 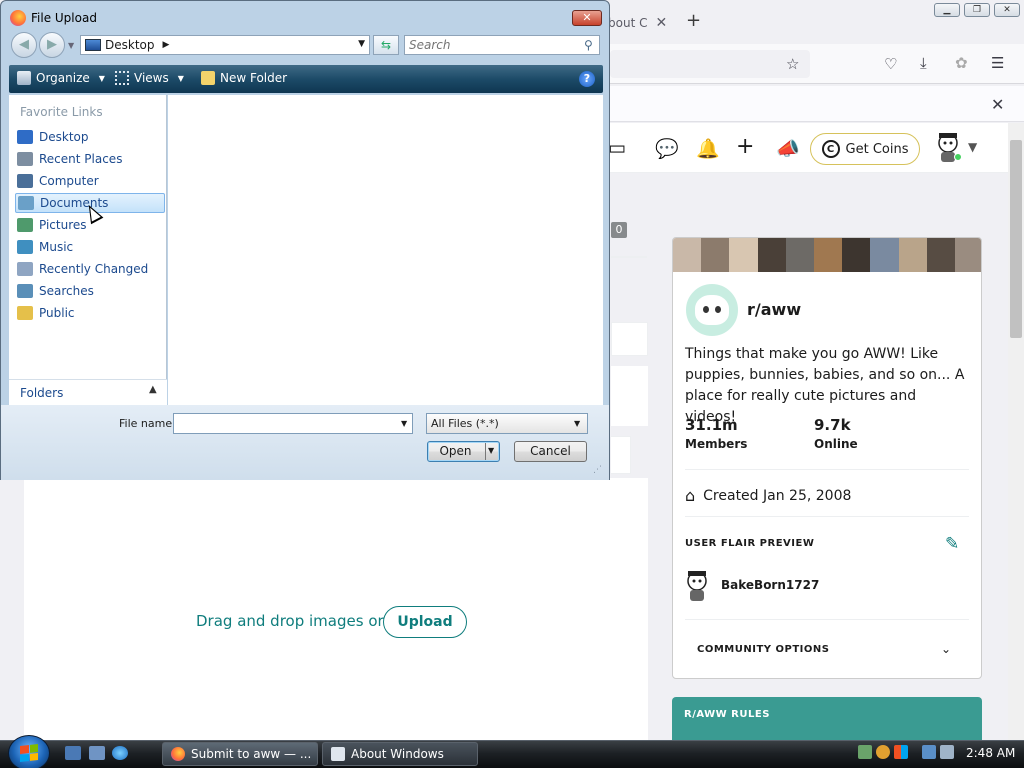 I want to click on network-tray-icon, so click(x=865, y=752).